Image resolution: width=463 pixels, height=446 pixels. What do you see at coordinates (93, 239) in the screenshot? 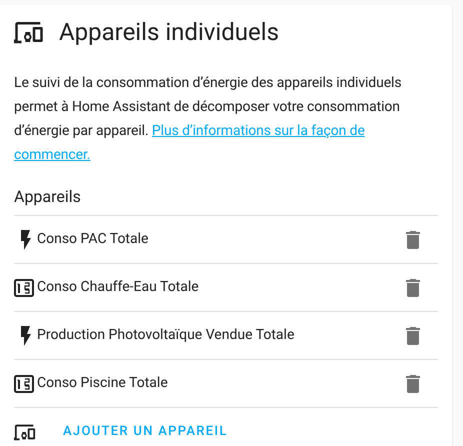
I see `device-name: Conso PAC Totale` at bounding box center [93, 239].